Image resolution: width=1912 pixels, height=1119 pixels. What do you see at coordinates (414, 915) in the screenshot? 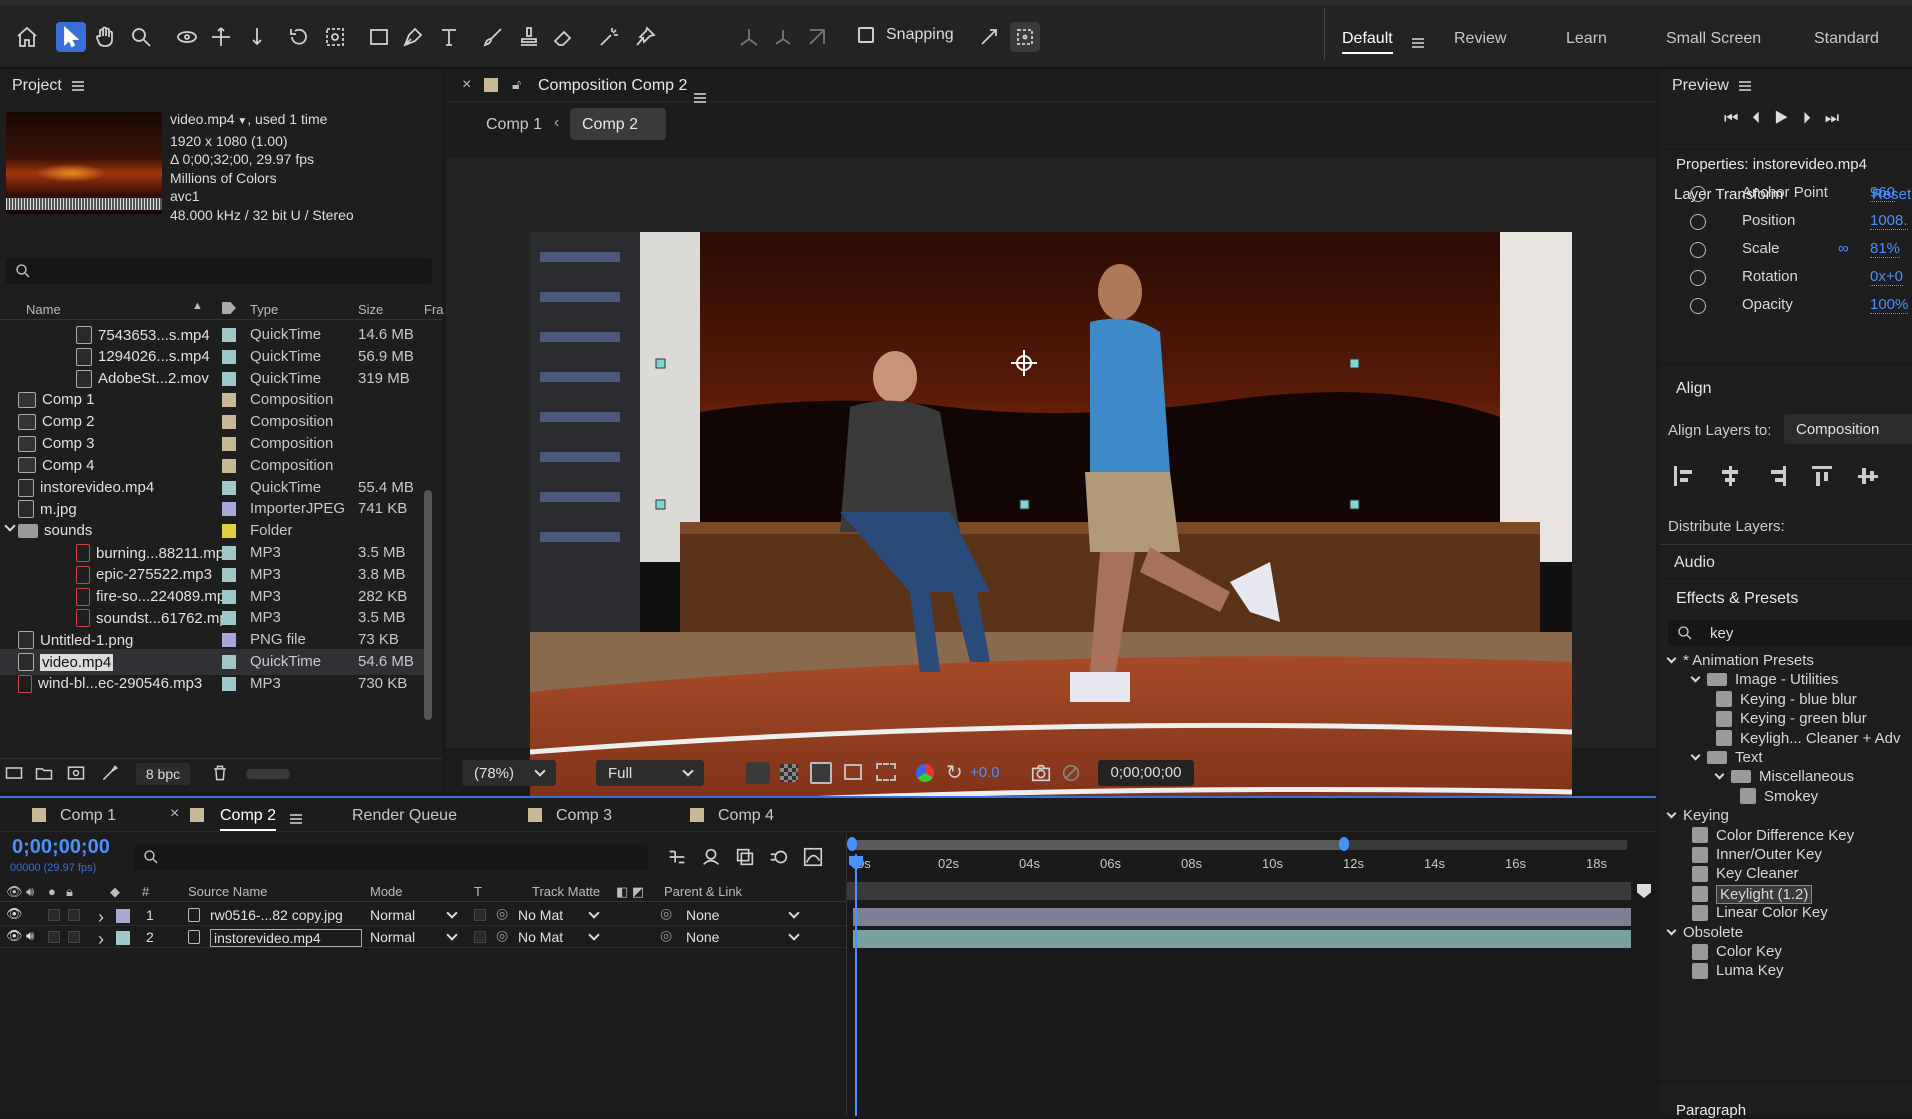
I see `mode-dropdown: Normal` at bounding box center [414, 915].